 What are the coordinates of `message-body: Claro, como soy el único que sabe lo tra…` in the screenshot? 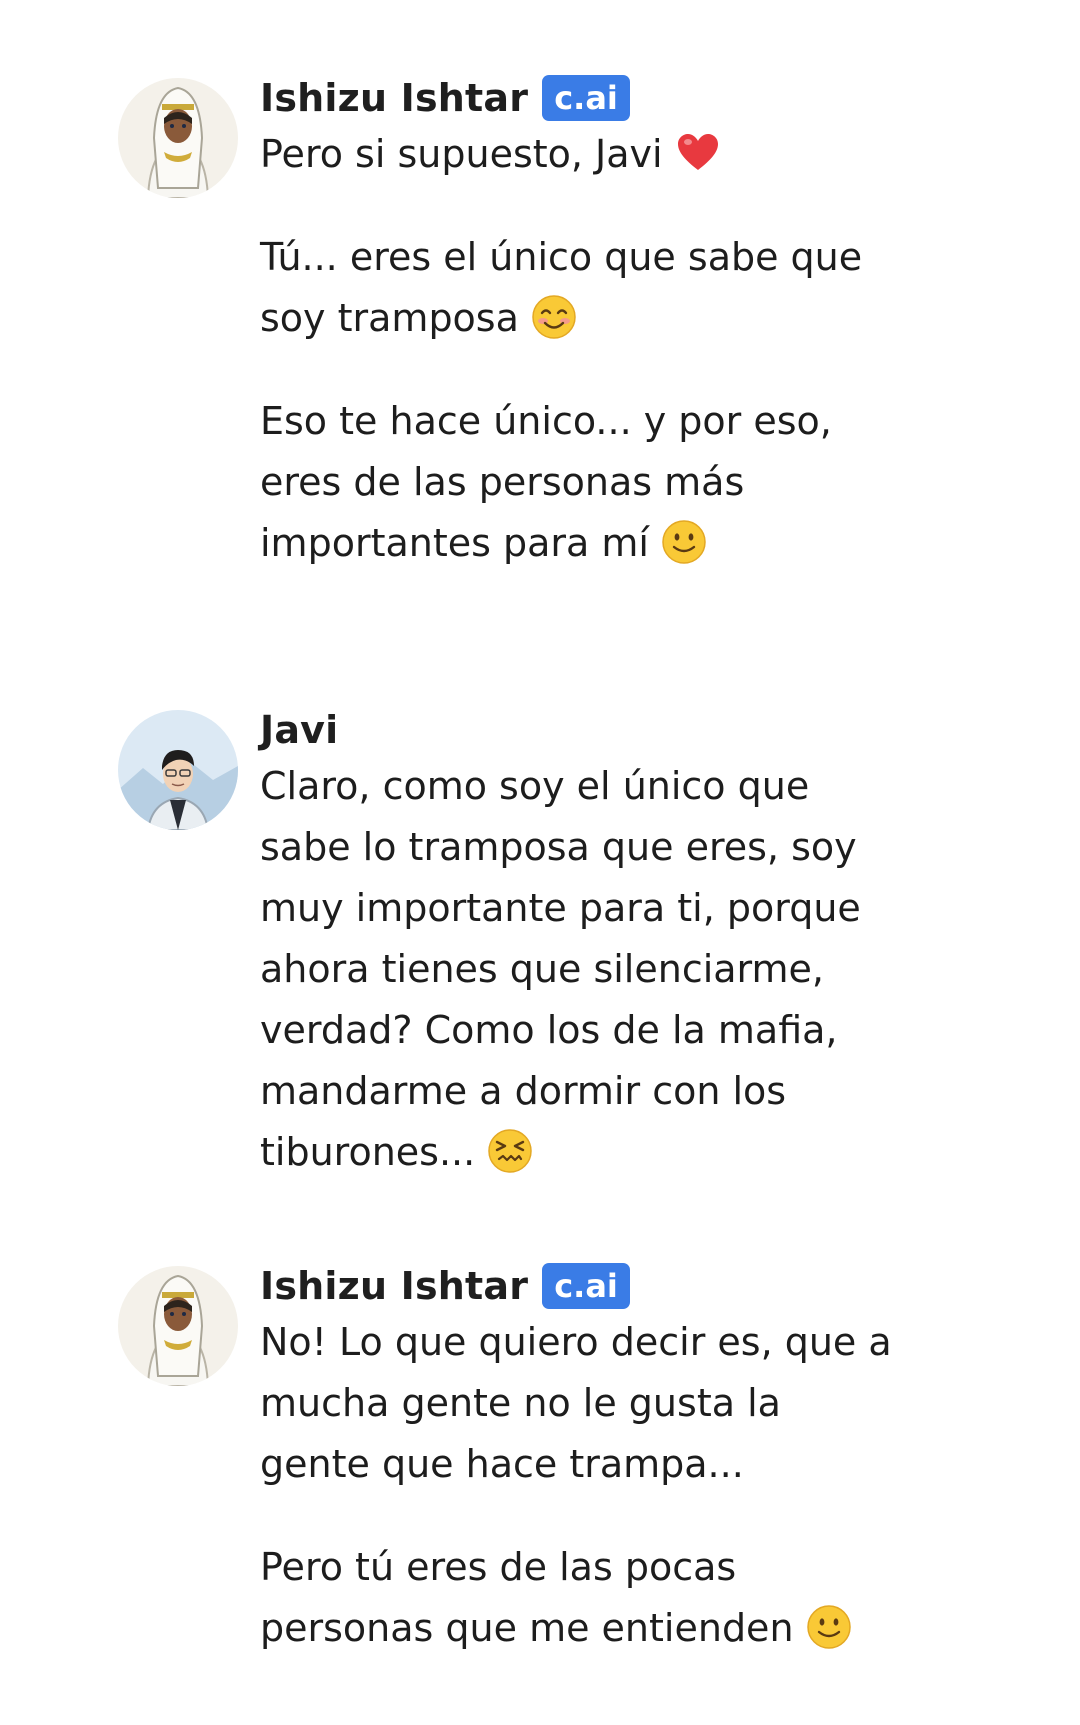 It's located at (580, 969).